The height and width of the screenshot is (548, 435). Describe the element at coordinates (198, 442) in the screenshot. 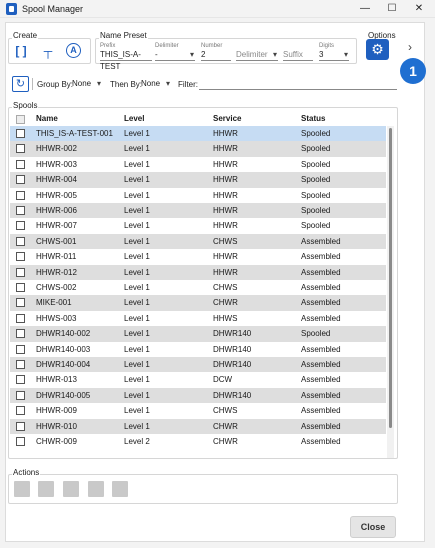

I see `table-row: CHWR-009 Level 2 CHWR Assembled` at that location.